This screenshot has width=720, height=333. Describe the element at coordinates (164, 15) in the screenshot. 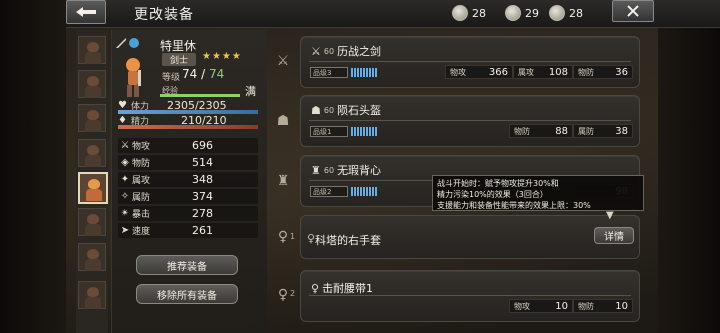

I see `page-title: 更改装备` at that location.